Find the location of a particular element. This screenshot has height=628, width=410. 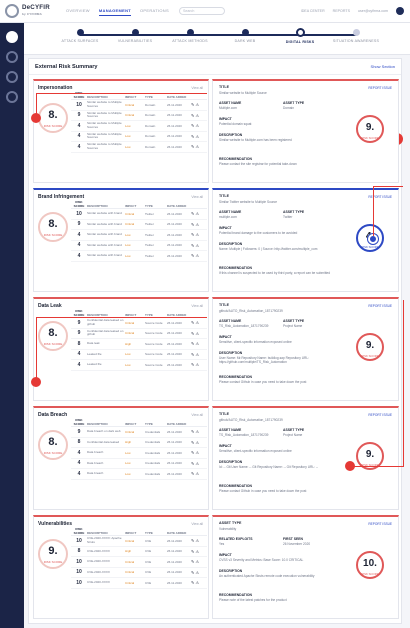

row-description: Confidential data leaked is located at coordinates (103, 441).